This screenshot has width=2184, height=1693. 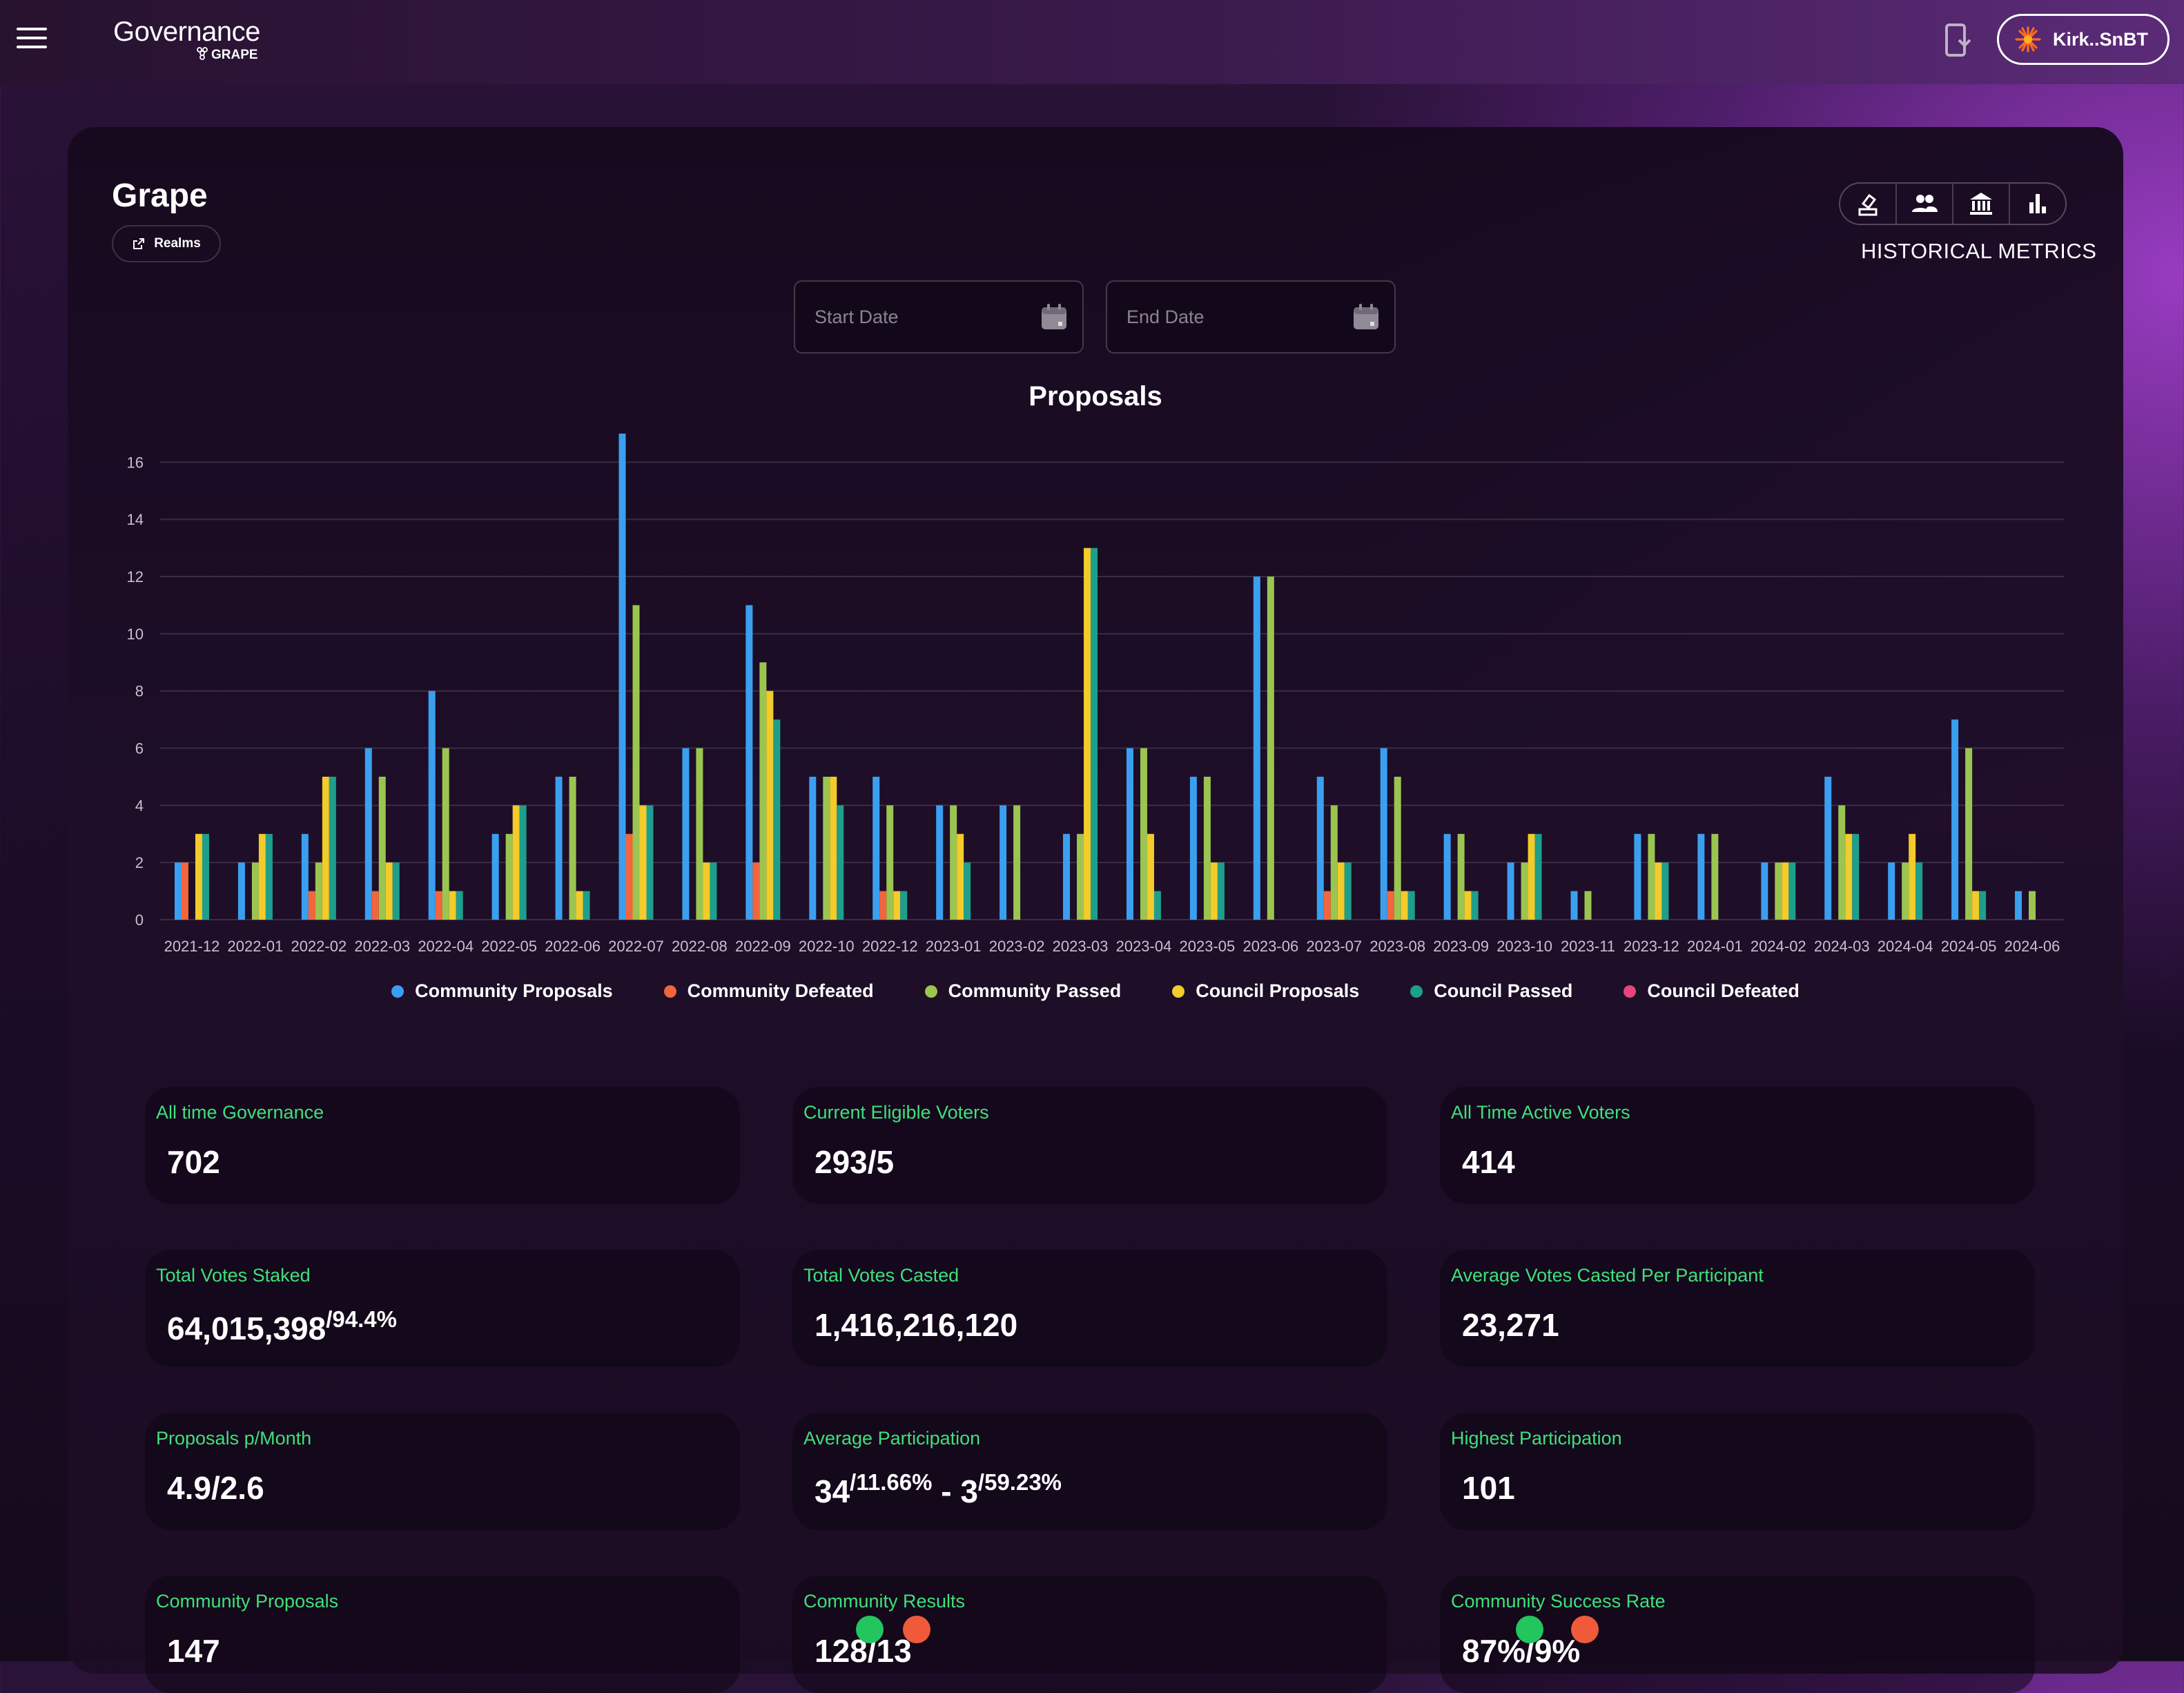 I want to click on x-tick-label: 2024-06, so click(x=2032, y=946).